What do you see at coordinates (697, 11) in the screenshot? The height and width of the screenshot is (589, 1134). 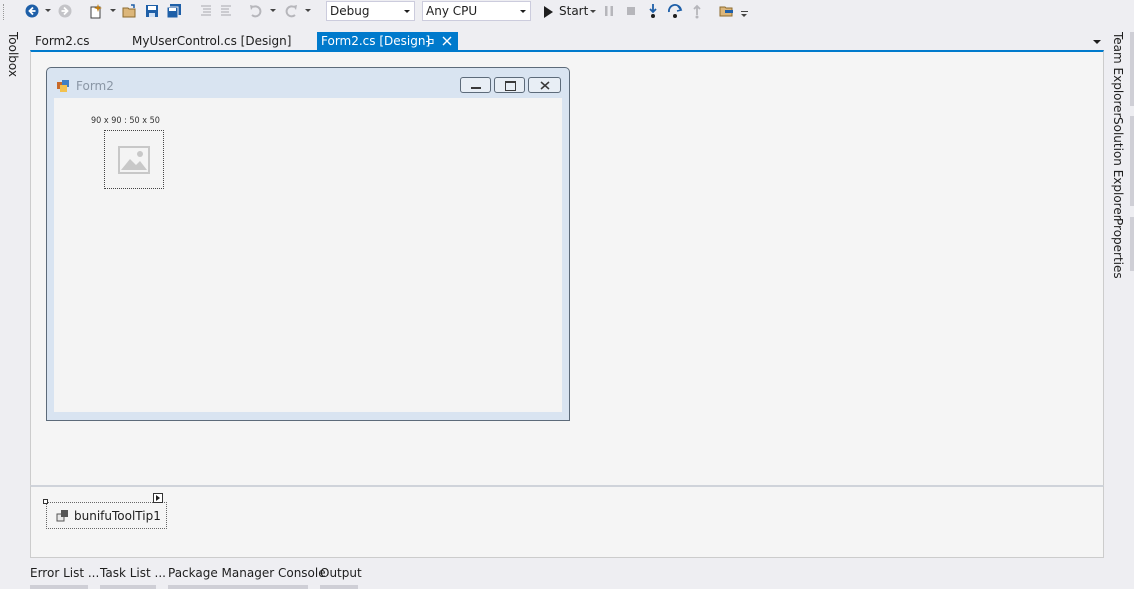 I see `step-out-icon` at bounding box center [697, 11].